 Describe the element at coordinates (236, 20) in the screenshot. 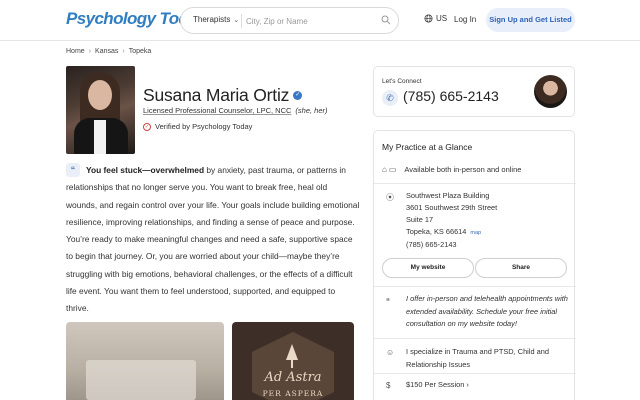

I see `chevron-down-icon: ⌄` at that location.